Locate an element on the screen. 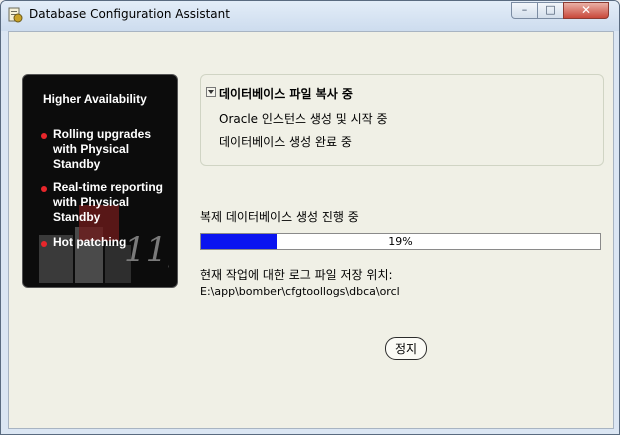  progress-bar: 19% is located at coordinates (400, 241).